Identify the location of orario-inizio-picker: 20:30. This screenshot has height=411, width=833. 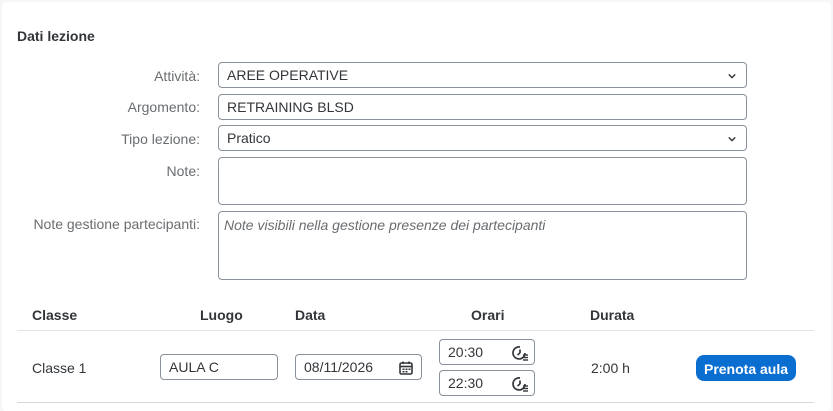
(487, 352).